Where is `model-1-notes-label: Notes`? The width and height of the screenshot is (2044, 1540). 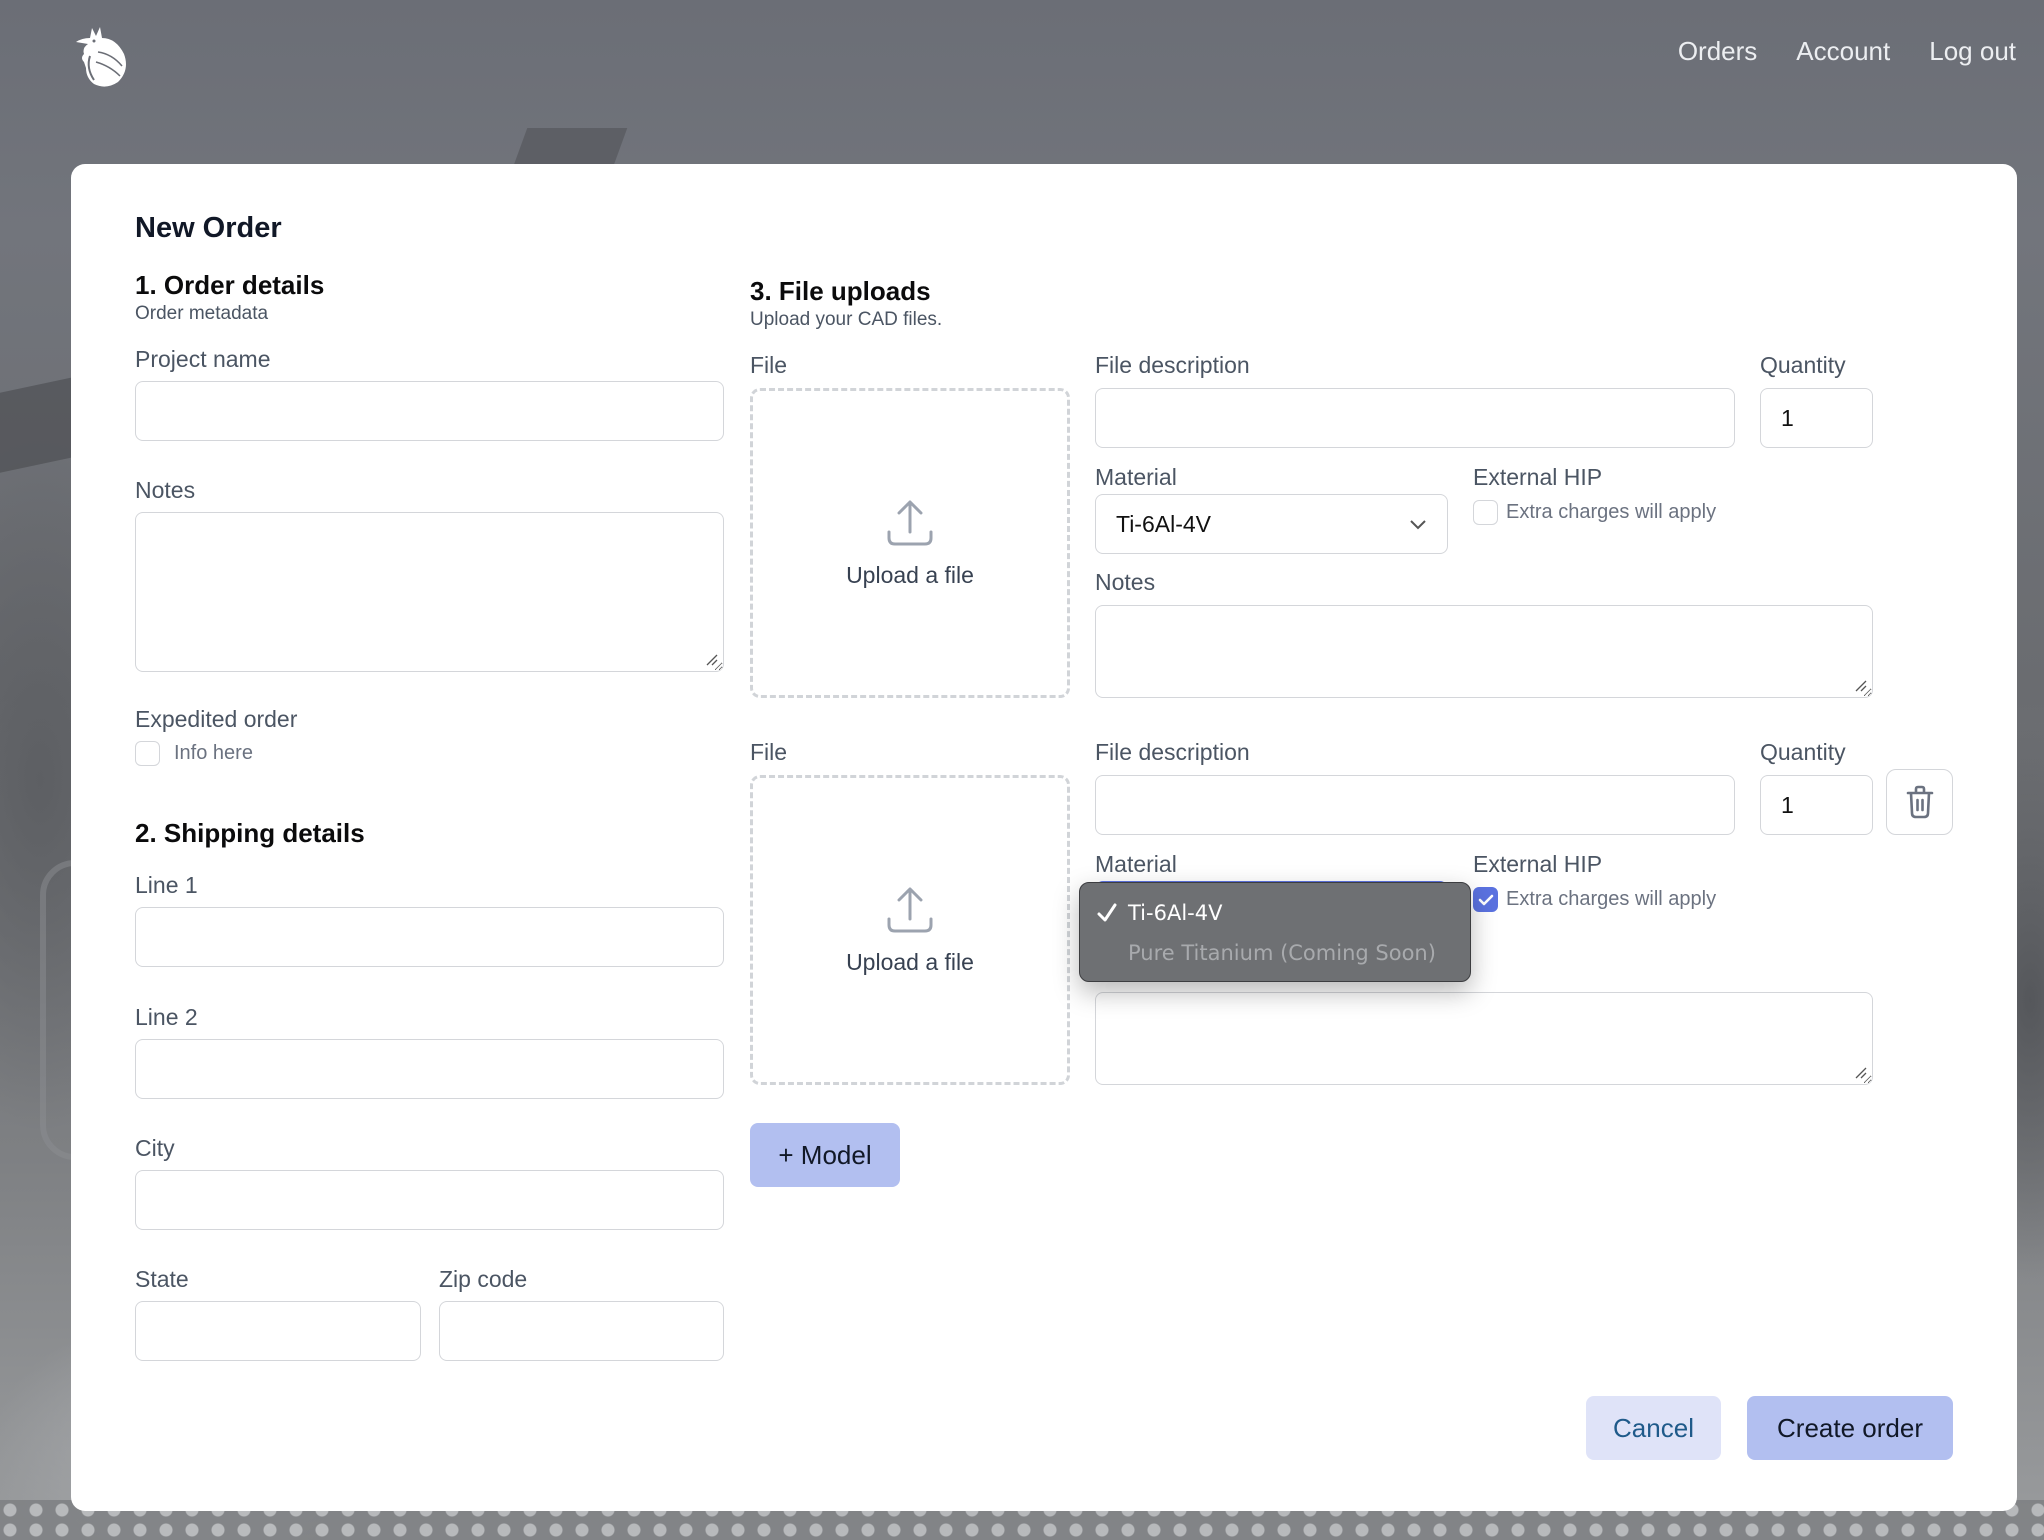 model-1-notes-label: Notes is located at coordinates (1125, 582).